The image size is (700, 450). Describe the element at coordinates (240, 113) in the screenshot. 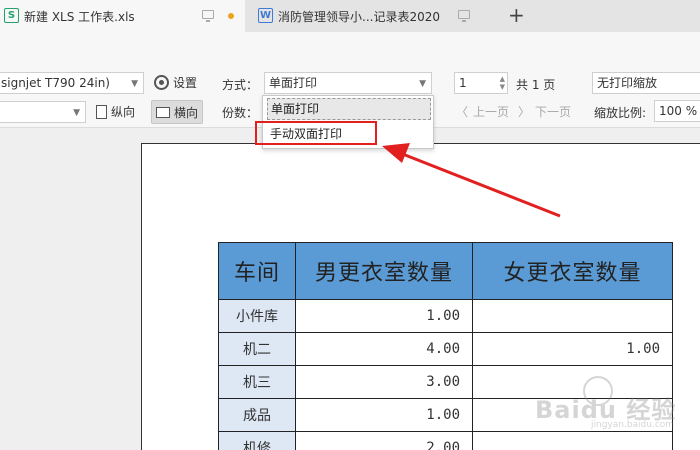

I see `copies-label: 份数：` at that location.